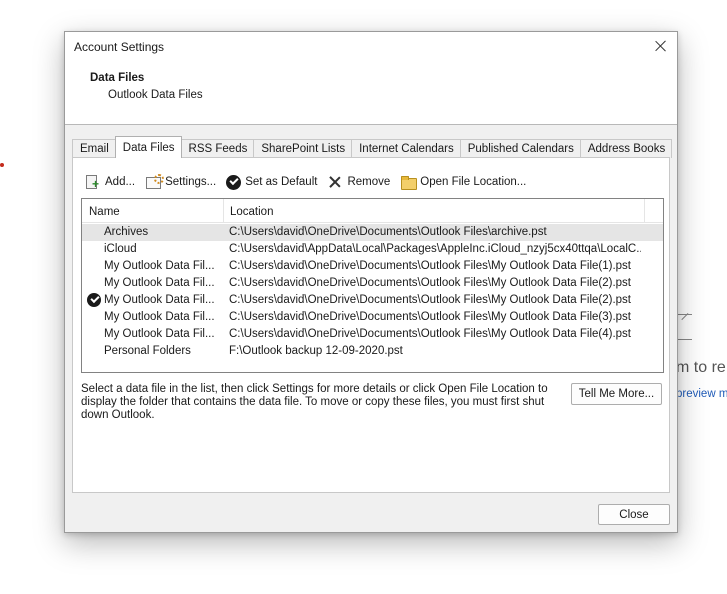 The width and height of the screenshot is (727, 594). Describe the element at coordinates (281, 182) in the screenshot. I see `set-default-button-label: Set as Default` at that location.